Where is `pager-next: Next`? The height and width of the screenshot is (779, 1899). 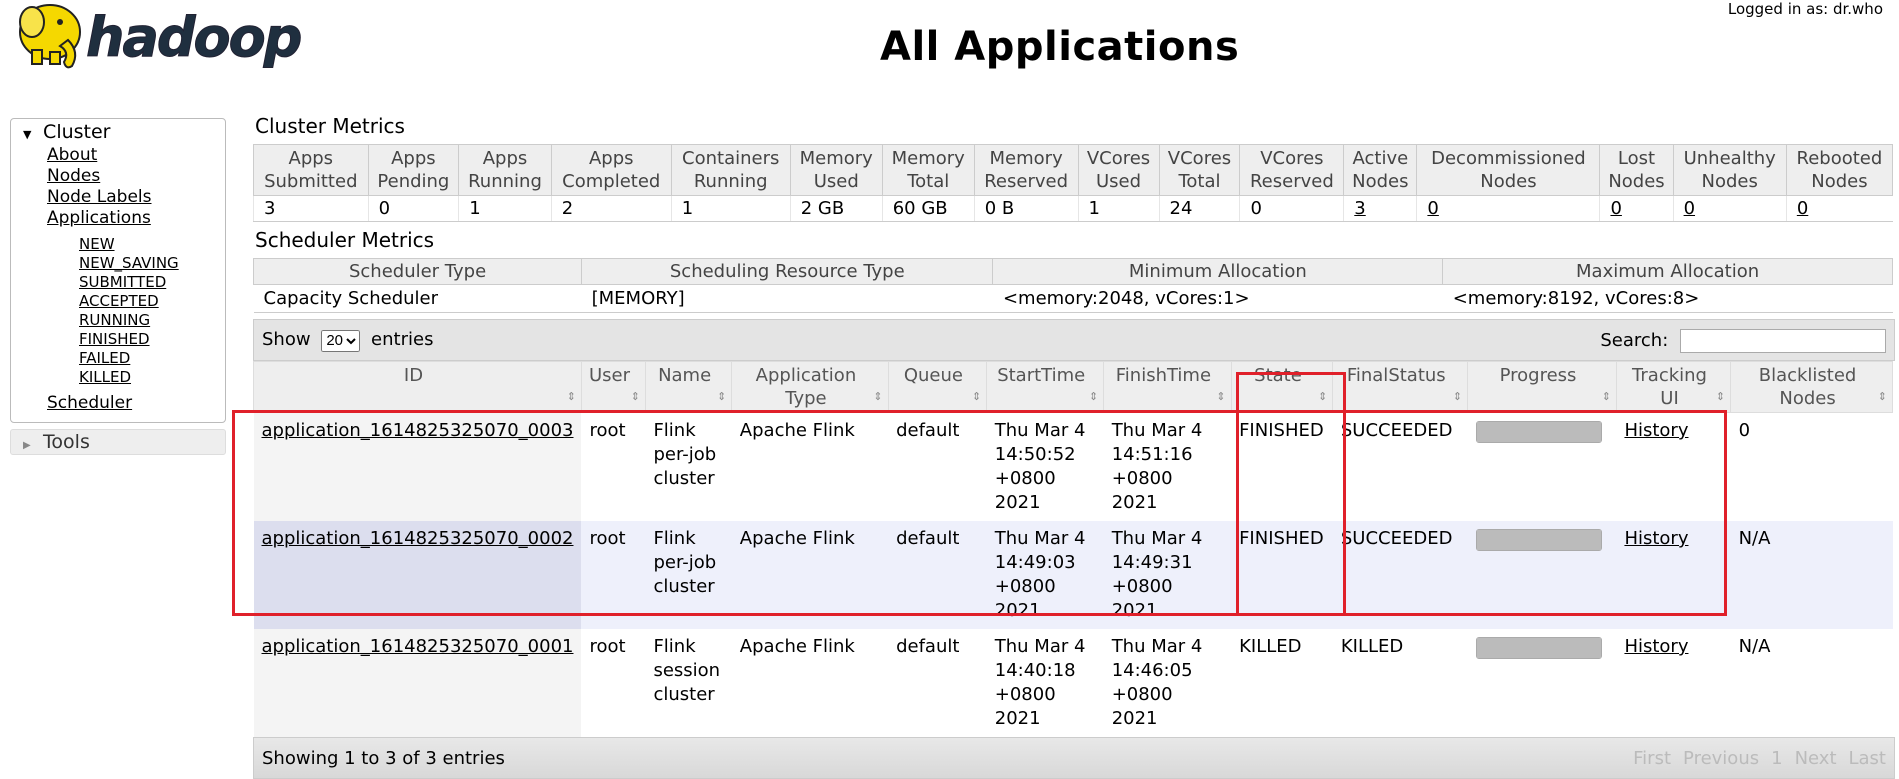 pager-next: Next is located at coordinates (1816, 758).